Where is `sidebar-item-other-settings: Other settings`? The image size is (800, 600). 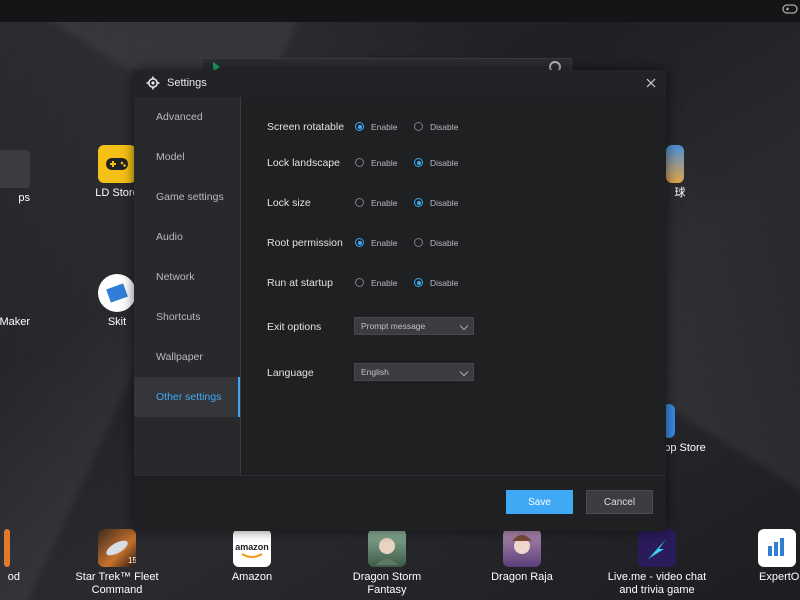
sidebar-item-other-settings: Other settings is located at coordinates (187, 397).